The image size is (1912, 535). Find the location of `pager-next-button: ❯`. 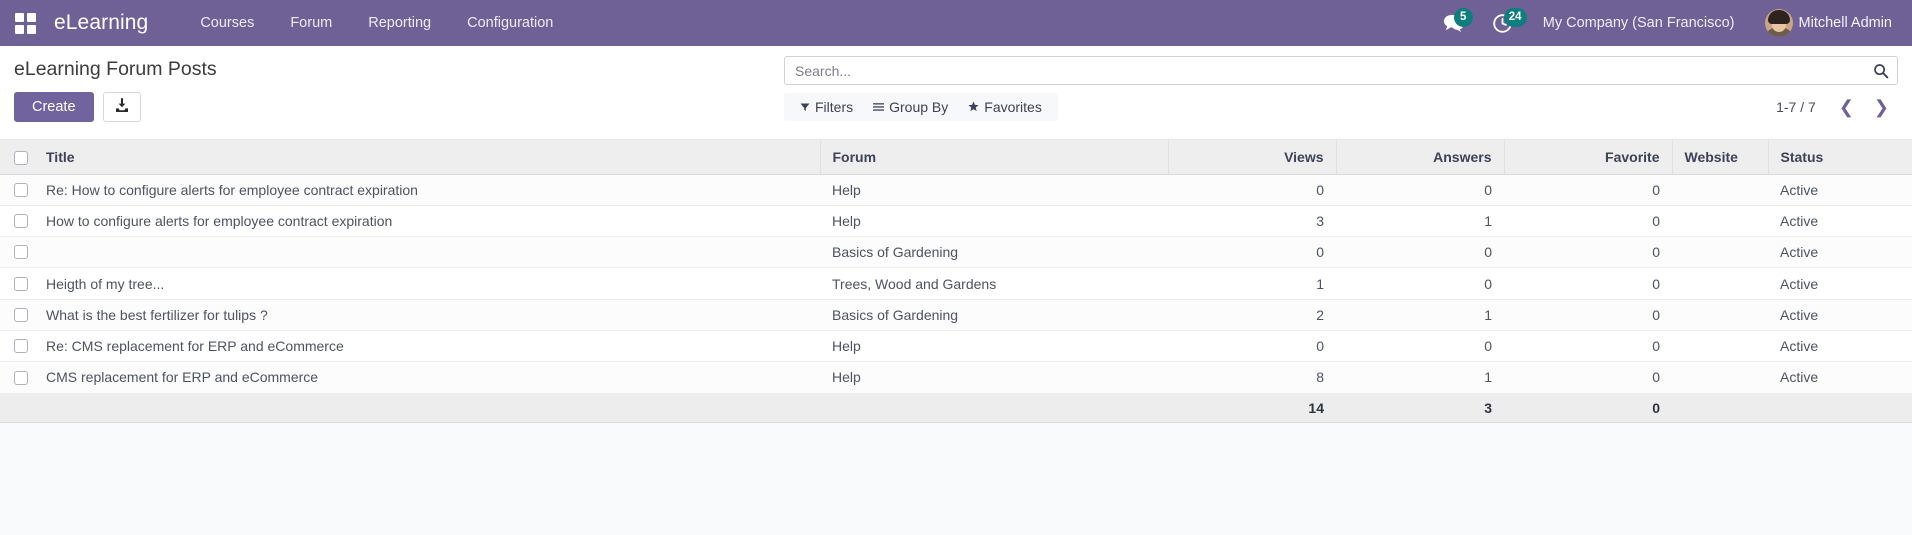

pager-next-button: ❯ is located at coordinates (1881, 107).